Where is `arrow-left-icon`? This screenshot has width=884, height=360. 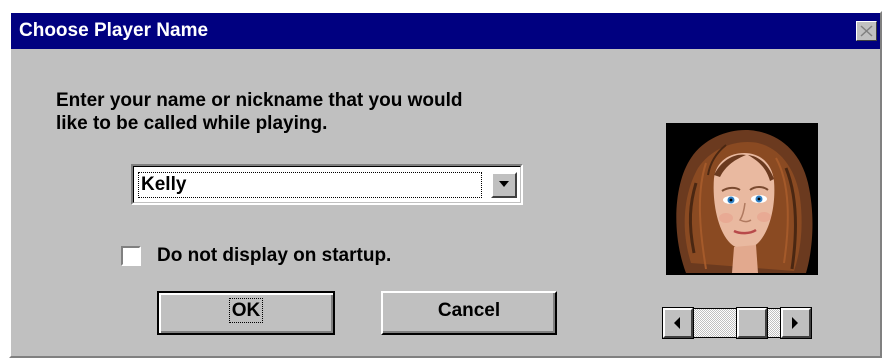
arrow-left-icon is located at coordinates (677, 323).